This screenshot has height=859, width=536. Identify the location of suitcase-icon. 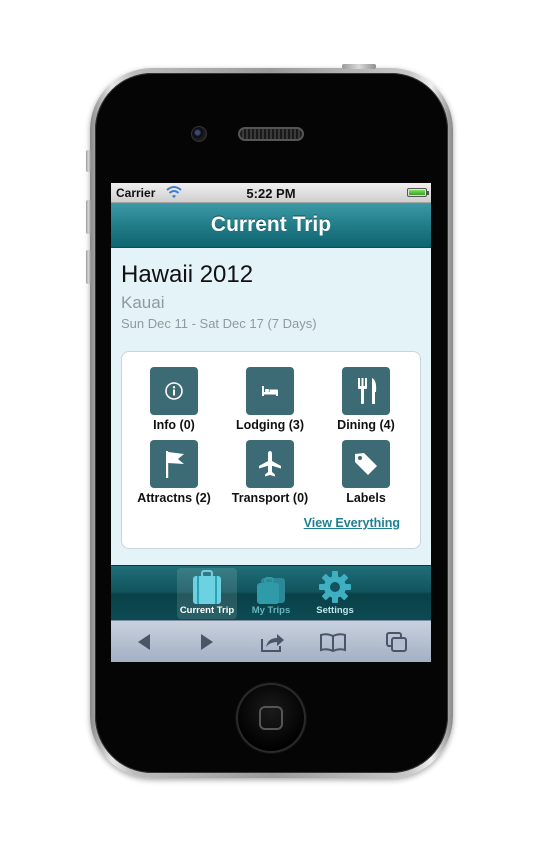
(207, 587).